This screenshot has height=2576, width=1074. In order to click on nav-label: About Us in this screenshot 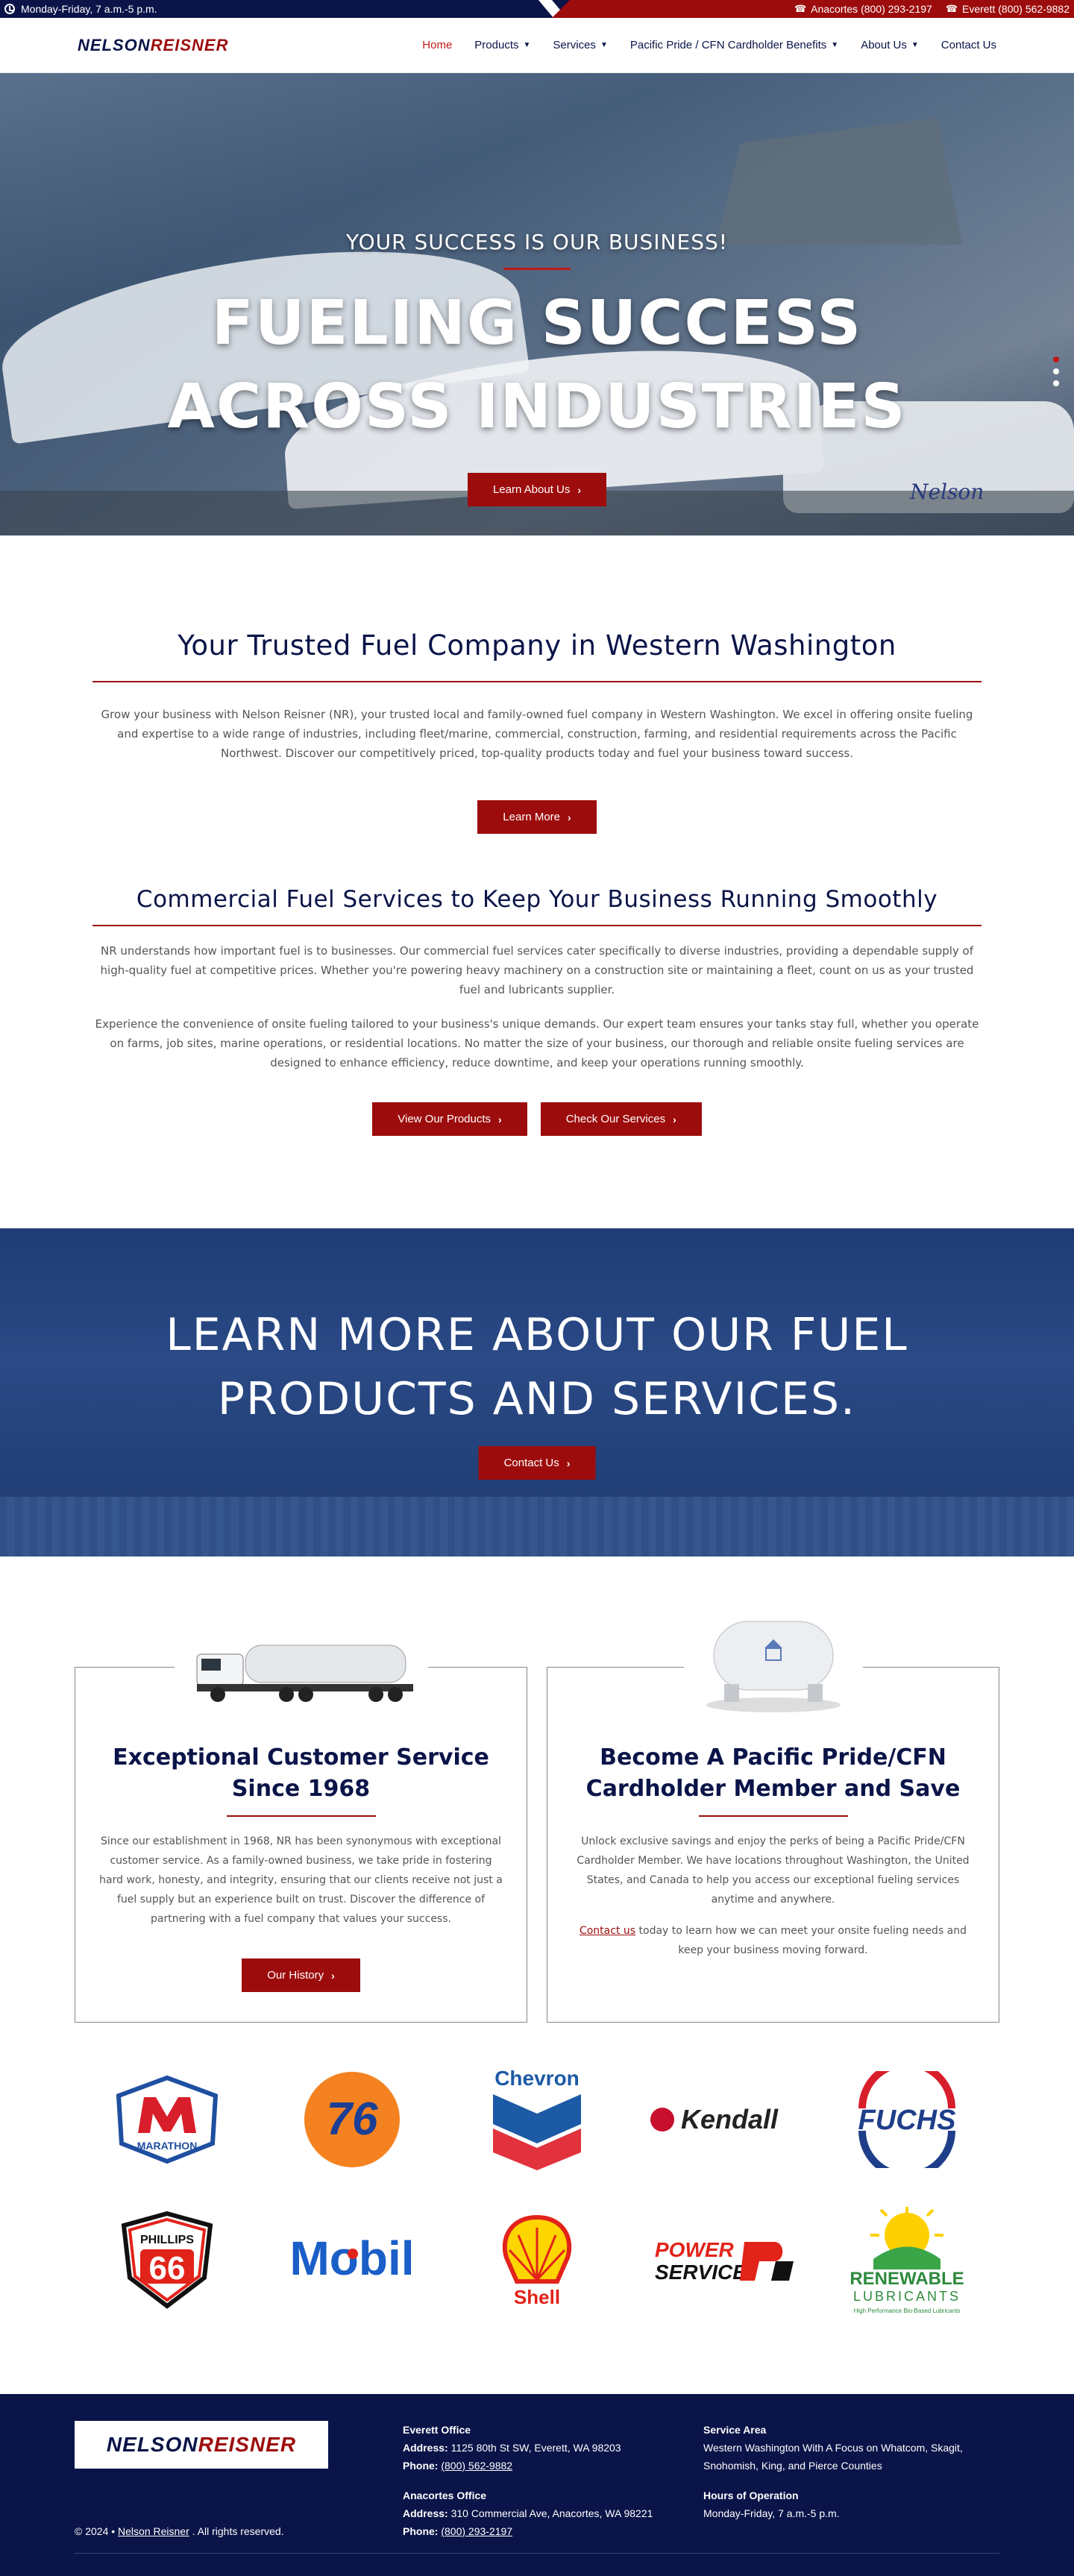, I will do `click(884, 45)`.